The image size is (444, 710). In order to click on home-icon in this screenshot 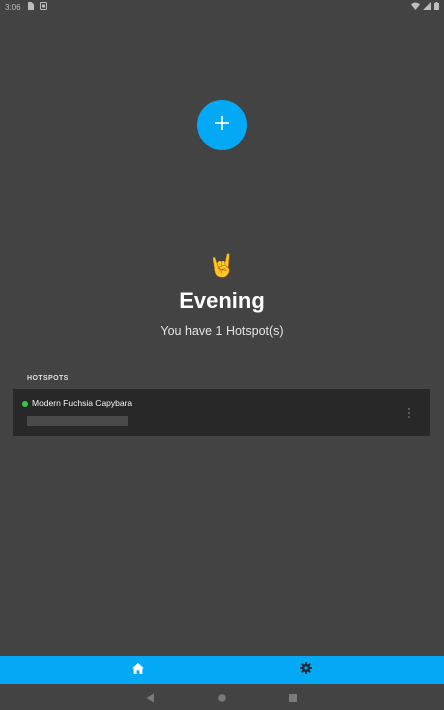, I will do `click(138, 670)`.